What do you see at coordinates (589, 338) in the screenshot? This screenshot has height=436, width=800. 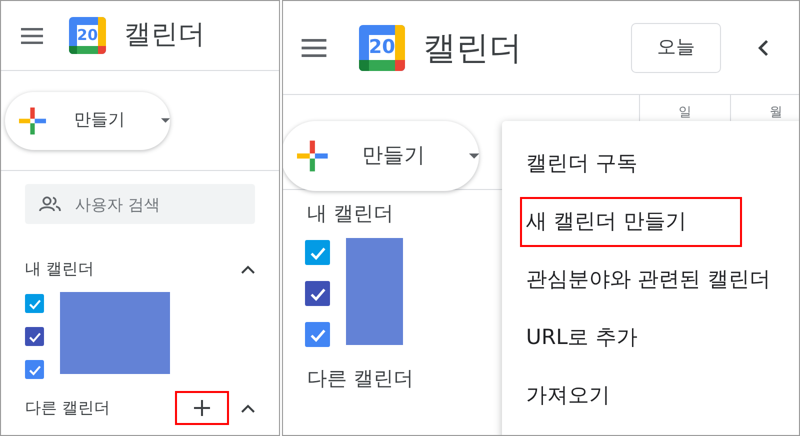 I see `menu-item: URL로 추가` at bounding box center [589, 338].